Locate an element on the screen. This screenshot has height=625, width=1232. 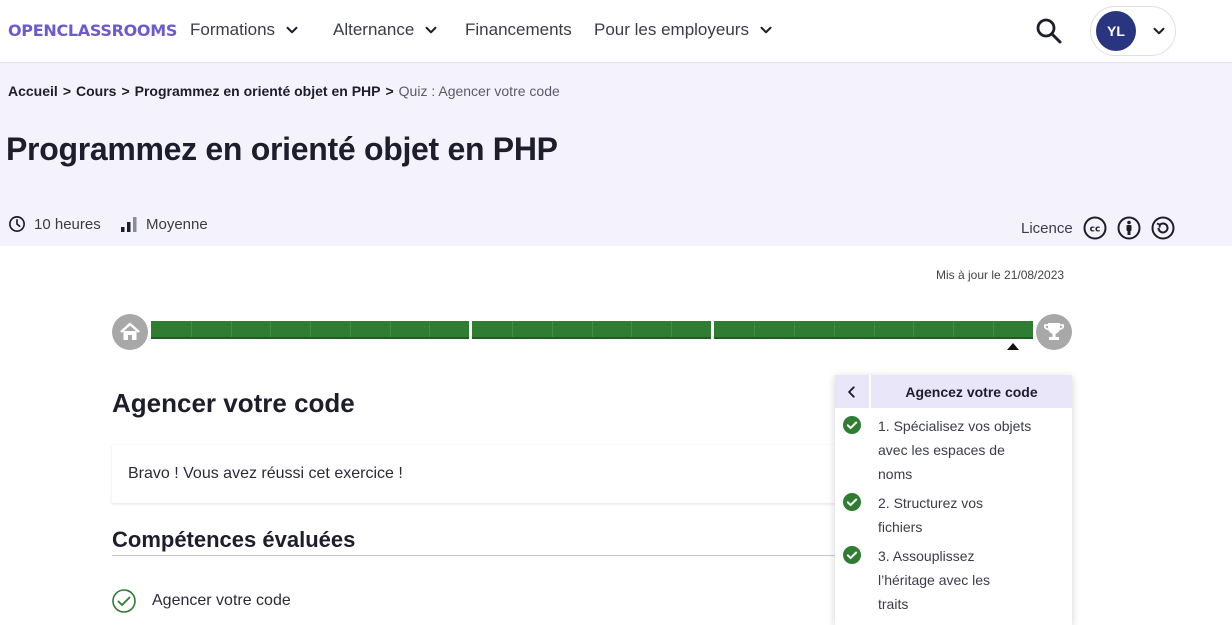
clock-icon is located at coordinates (17, 224).